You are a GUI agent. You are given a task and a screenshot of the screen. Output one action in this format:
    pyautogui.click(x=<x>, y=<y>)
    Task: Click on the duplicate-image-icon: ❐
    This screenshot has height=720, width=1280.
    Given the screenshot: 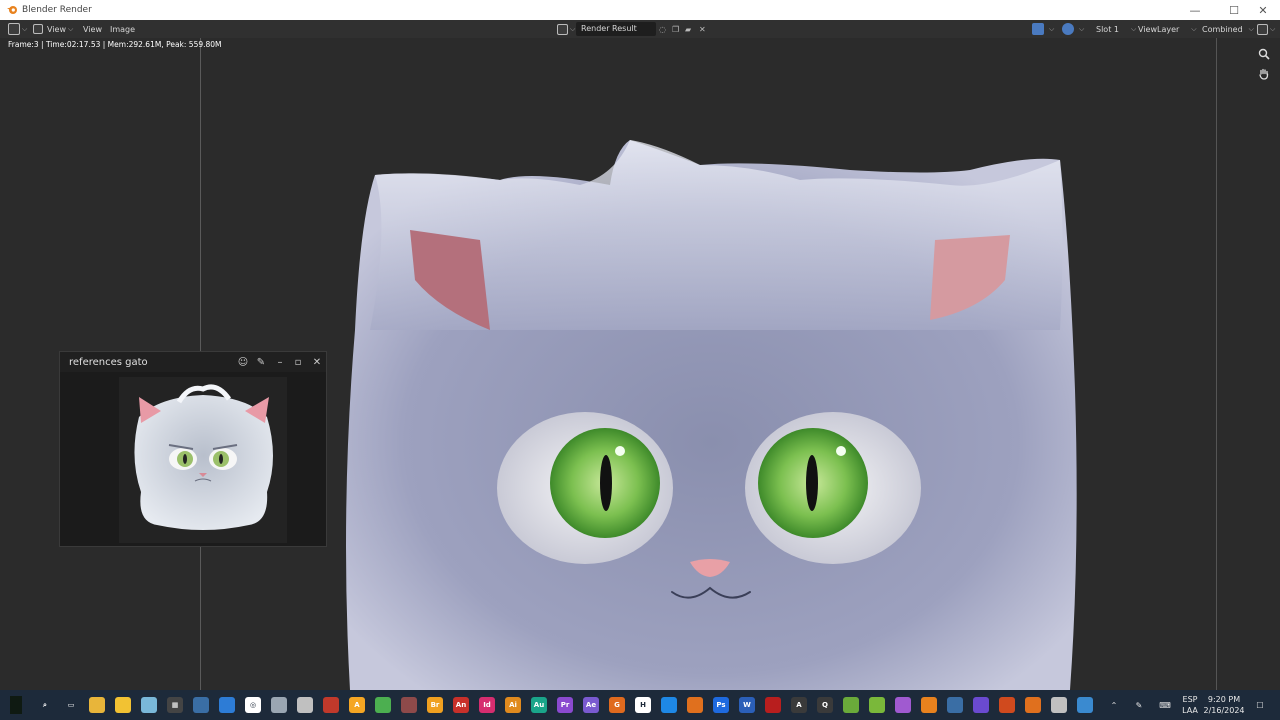 What is the action you would take?
    pyautogui.click(x=675, y=29)
    